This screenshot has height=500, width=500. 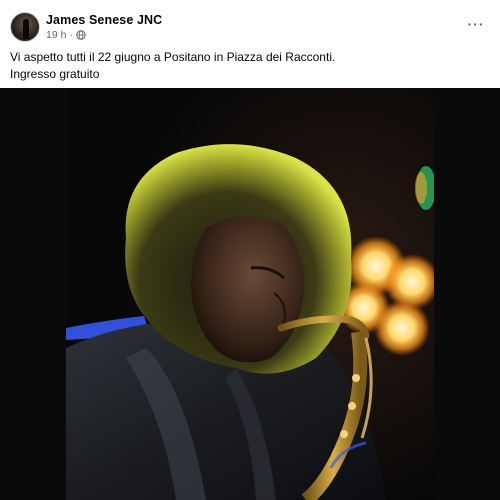 I want to click on more-options-icon: ···, so click(x=476, y=24).